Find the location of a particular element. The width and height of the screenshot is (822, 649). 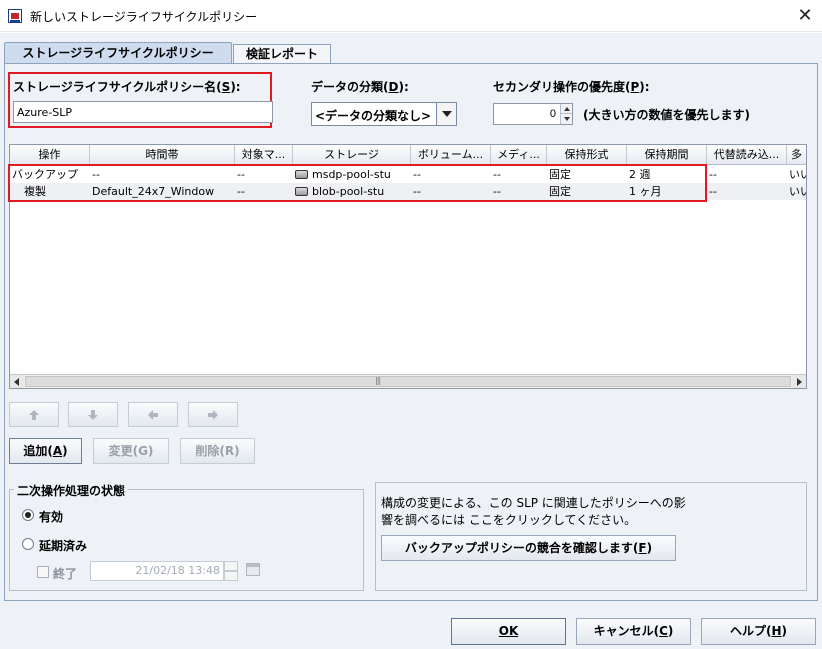

scroll-right-icon is located at coordinates (799, 381).